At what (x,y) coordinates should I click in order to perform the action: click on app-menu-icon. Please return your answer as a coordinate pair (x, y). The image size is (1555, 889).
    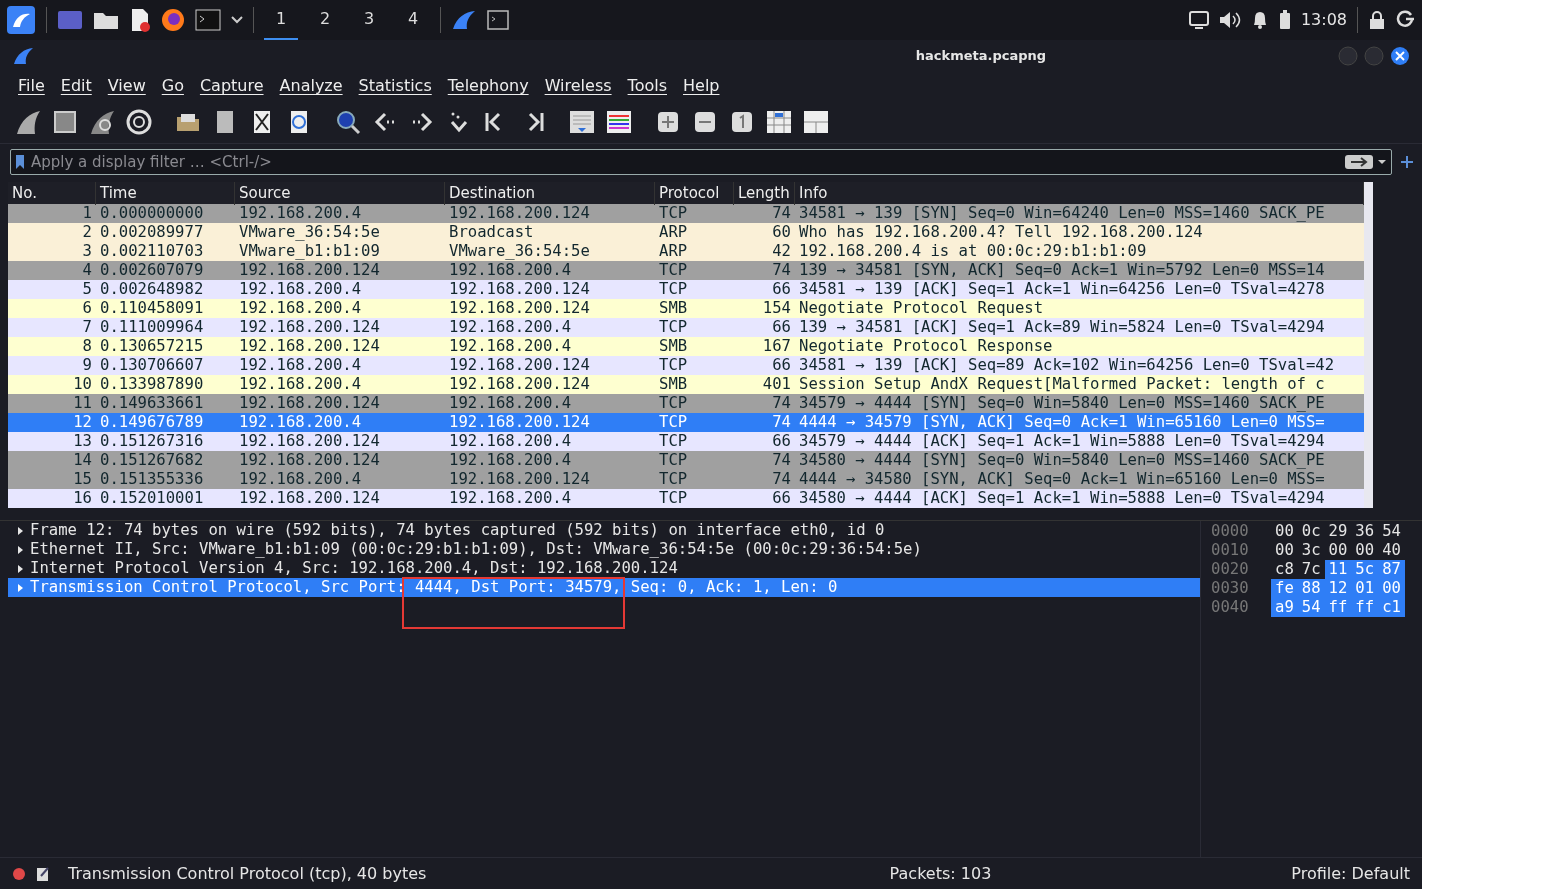
    Looking at the image, I should click on (21, 20).